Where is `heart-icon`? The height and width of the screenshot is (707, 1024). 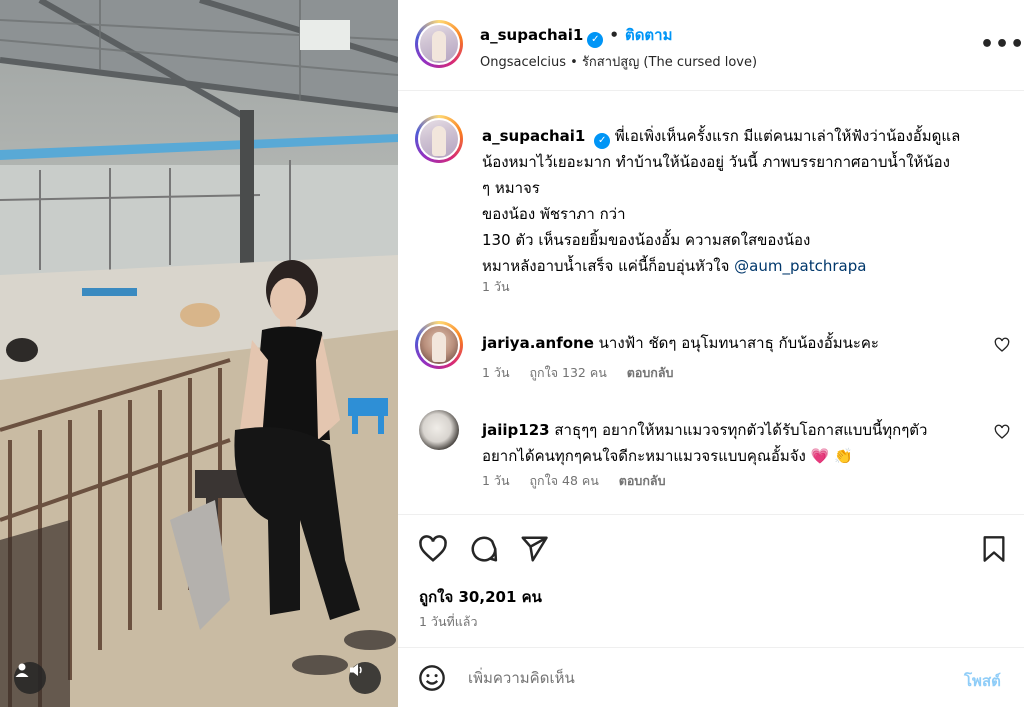
heart-icon is located at coordinates (433, 549).